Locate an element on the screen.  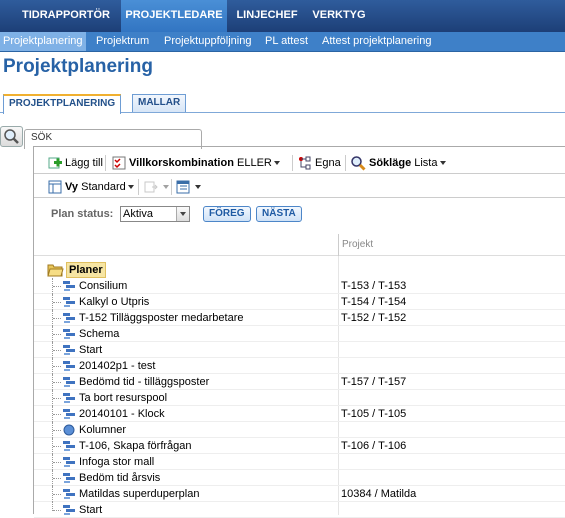
page-title: Projektplanering is located at coordinates (78, 66).